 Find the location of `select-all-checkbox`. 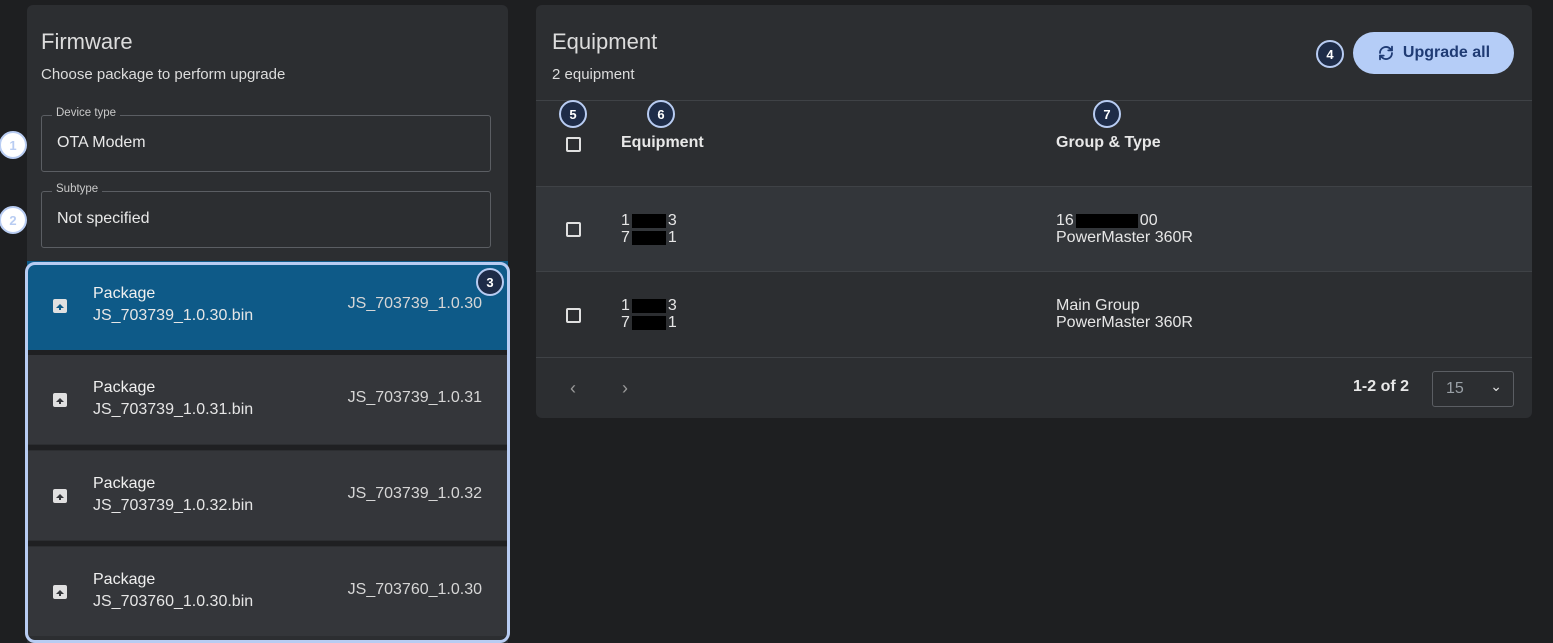

select-all-checkbox is located at coordinates (573, 144).